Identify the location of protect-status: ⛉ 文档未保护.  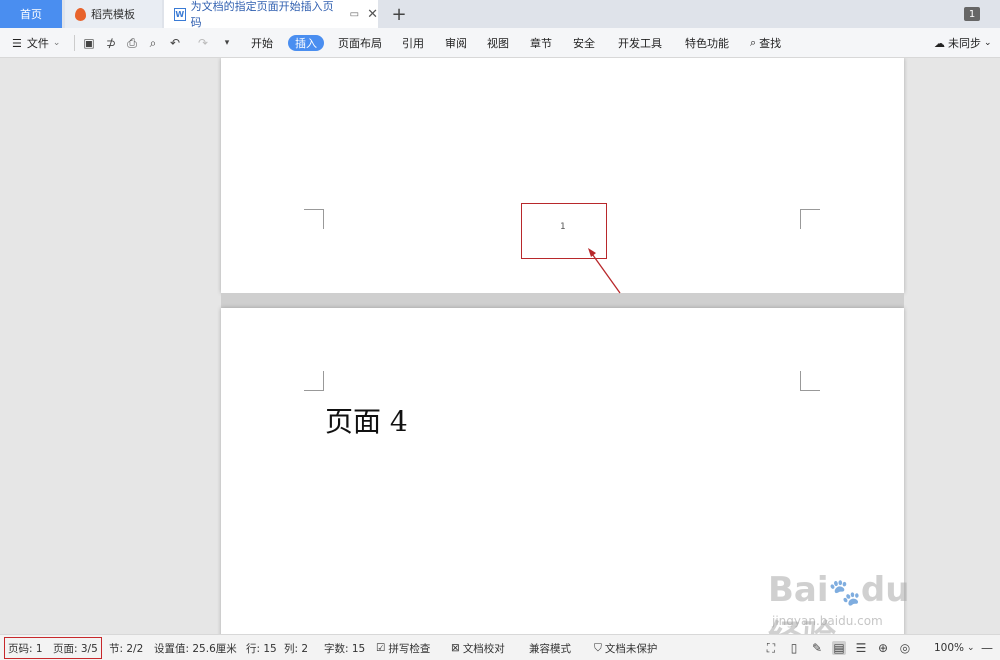
(625, 647).